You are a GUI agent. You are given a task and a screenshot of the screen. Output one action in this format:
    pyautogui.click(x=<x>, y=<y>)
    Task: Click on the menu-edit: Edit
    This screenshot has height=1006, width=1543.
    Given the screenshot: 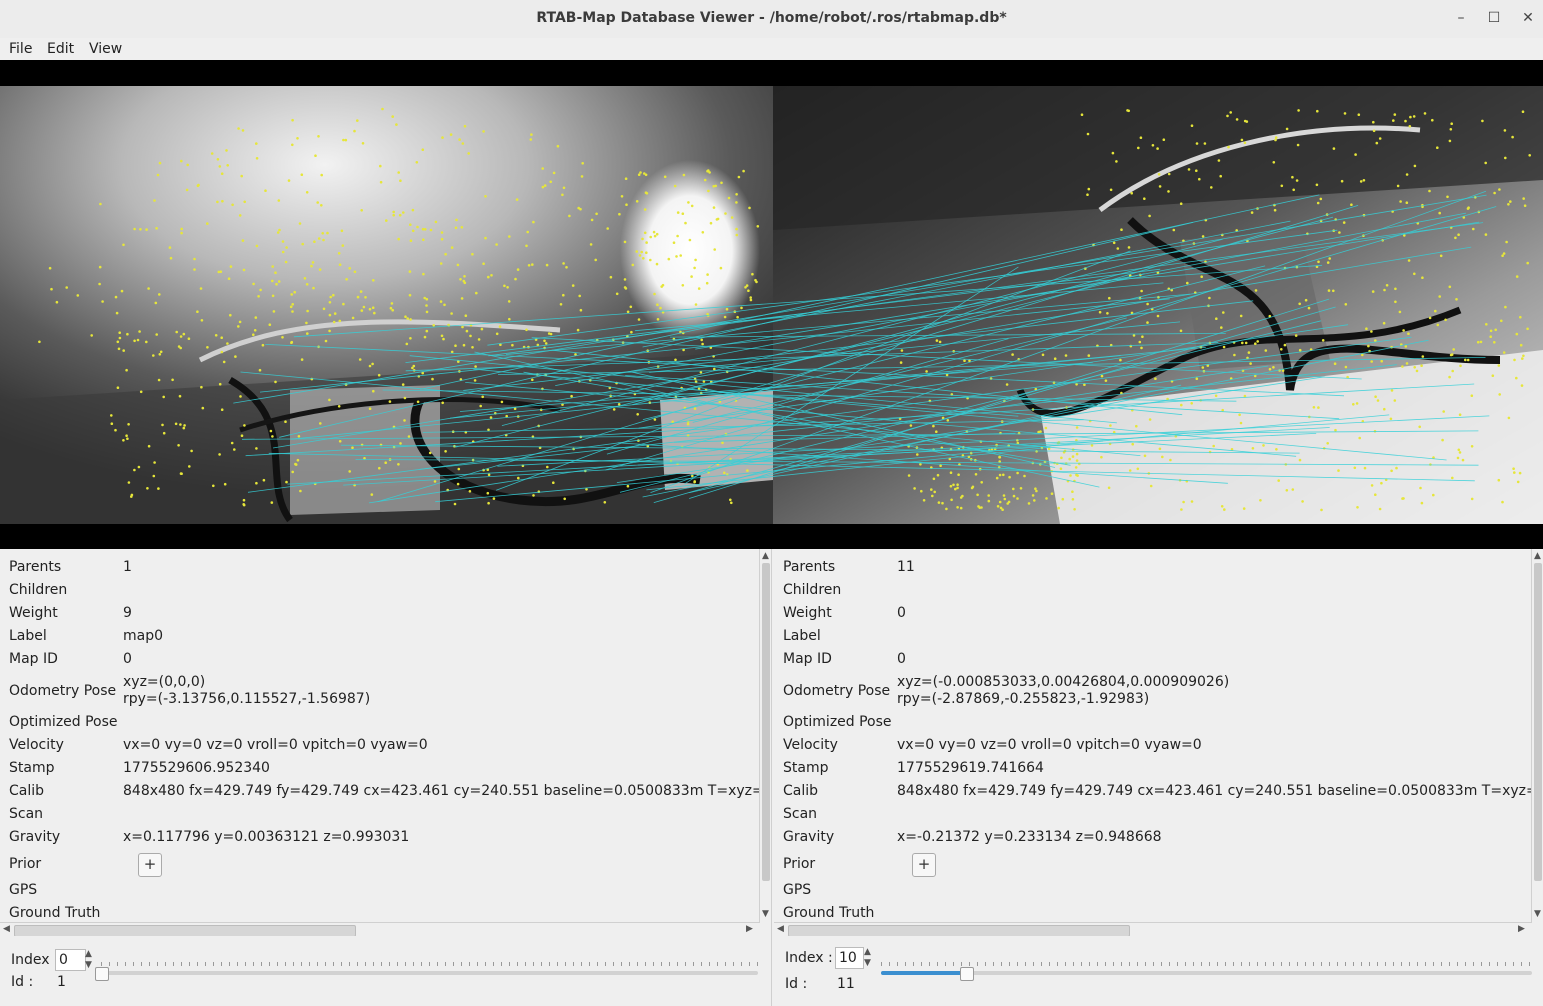 What is the action you would take?
    pyautogui.click(x=60, y=49)
    